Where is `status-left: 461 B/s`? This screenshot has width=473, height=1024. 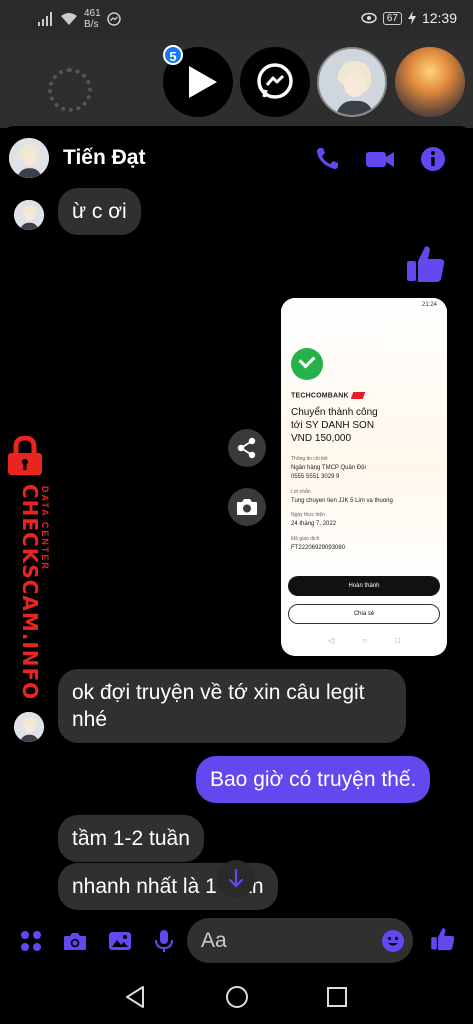 status-left: 461 B/s is located at coordinates (79, 19).